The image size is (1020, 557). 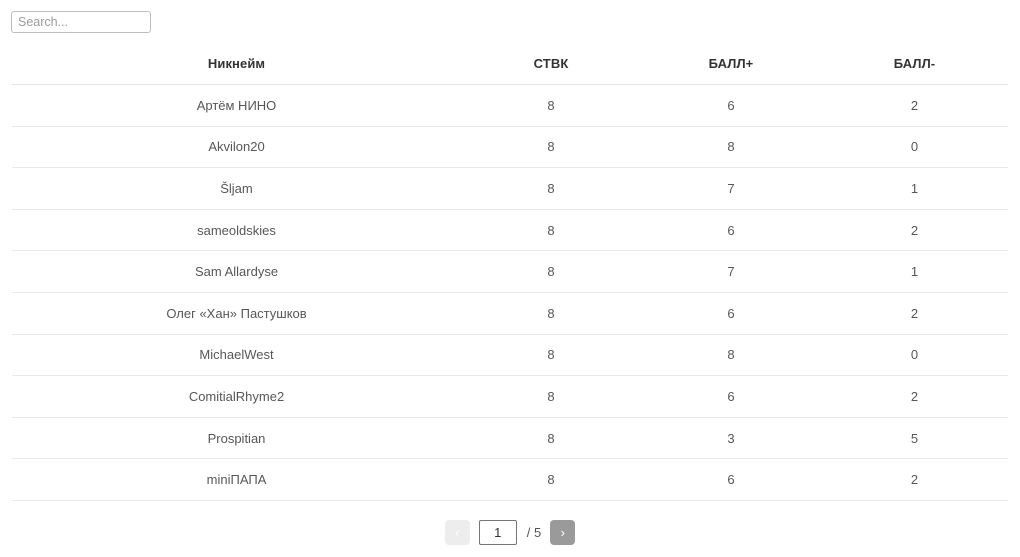 I want to click on table-row: sameoldskies 8 6 2, so click(x=510, y=230).